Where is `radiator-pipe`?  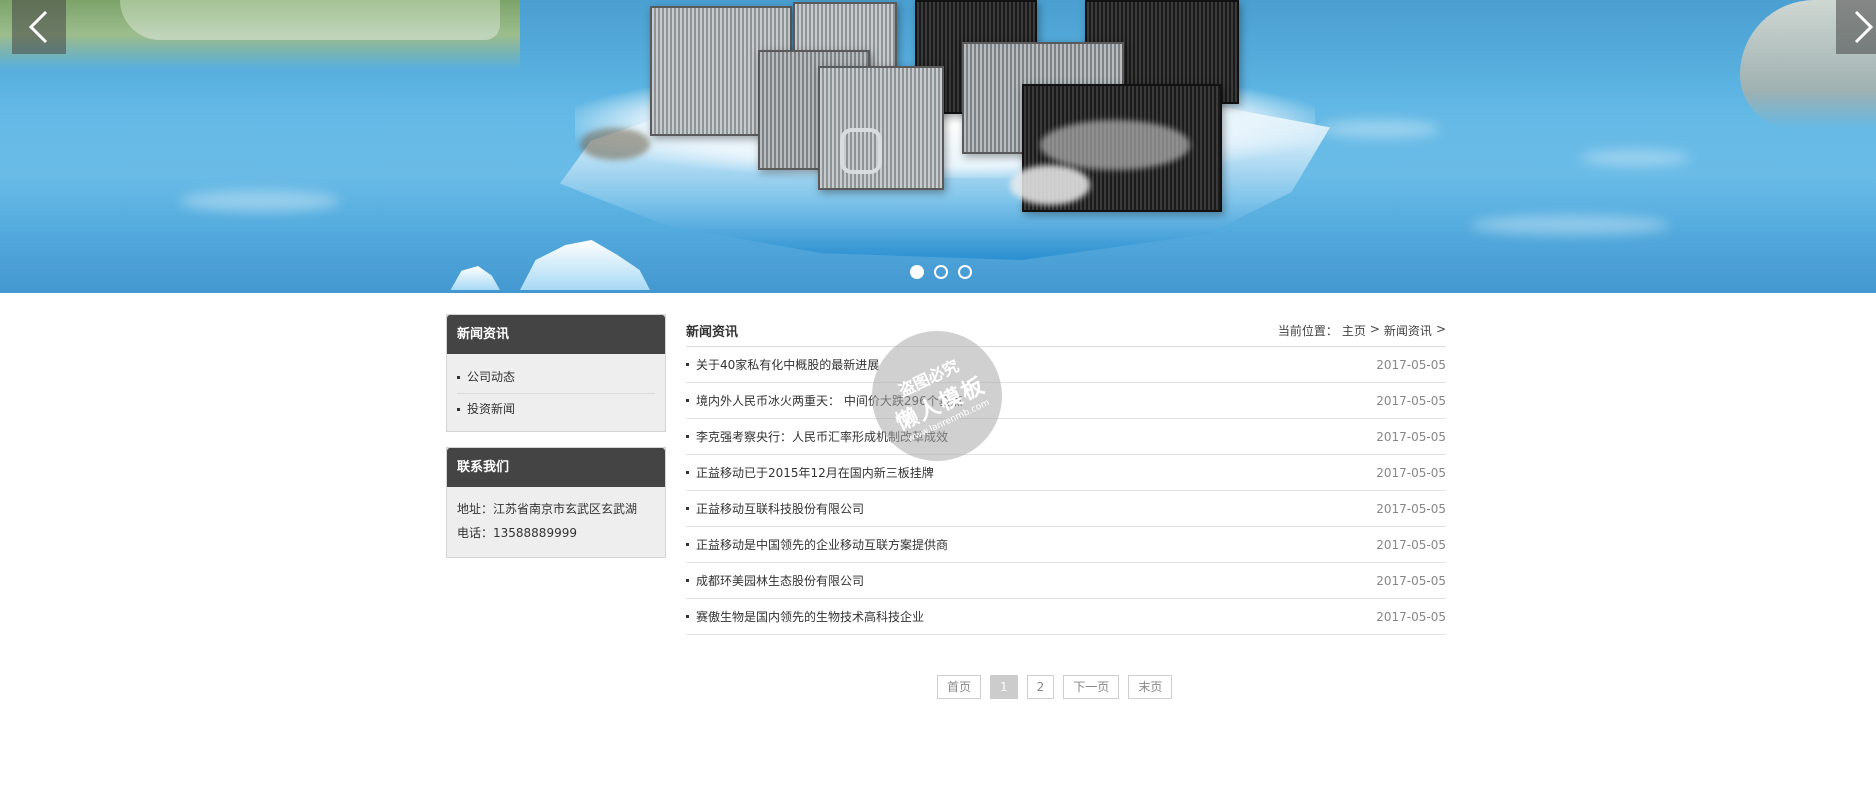 radiator-pipe is located at coordinates (861, 151).